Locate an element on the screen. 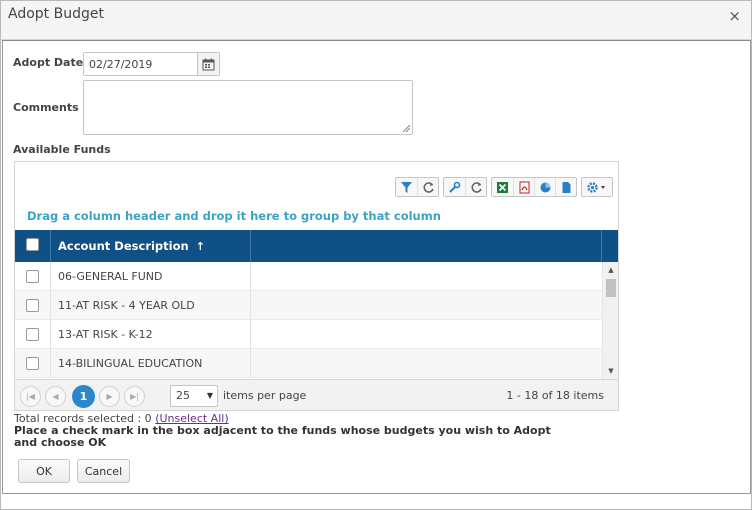 This screenshot has width=752, height=510. page-size-select: 25 ▼ is located at coordinates (194, 396).